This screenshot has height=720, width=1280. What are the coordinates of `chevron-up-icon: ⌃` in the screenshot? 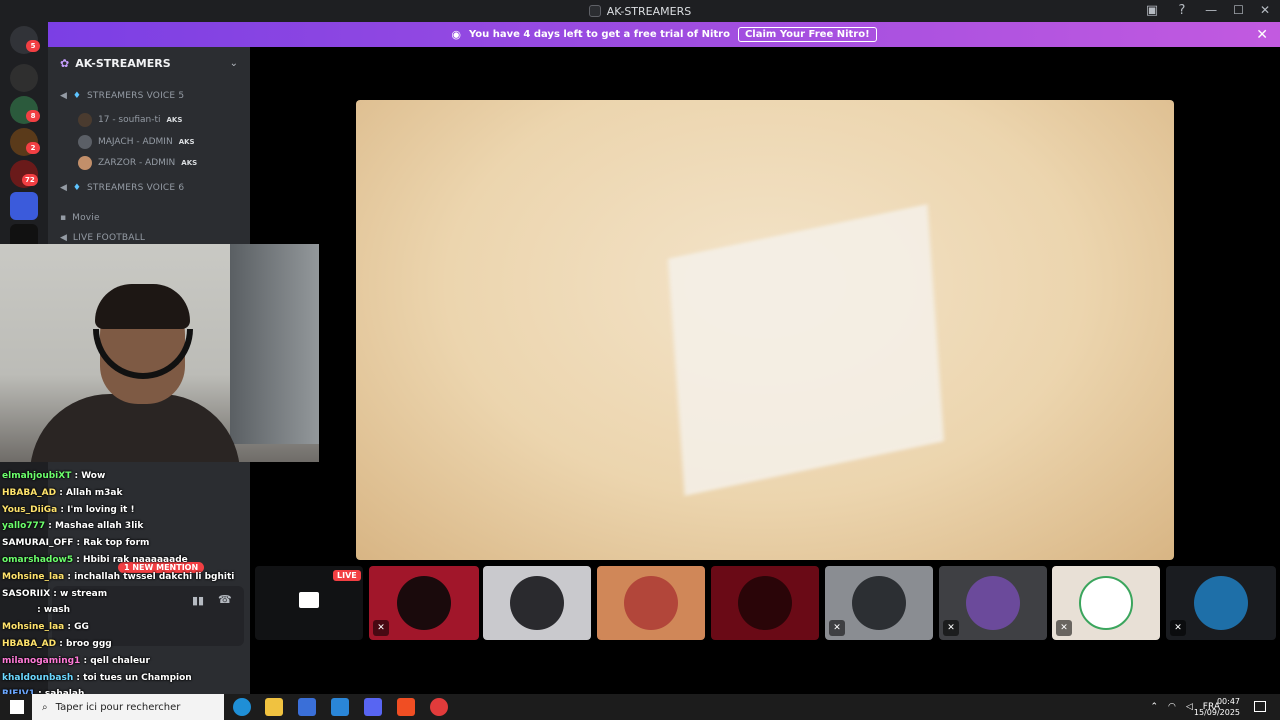 It's located at (1154, 707).